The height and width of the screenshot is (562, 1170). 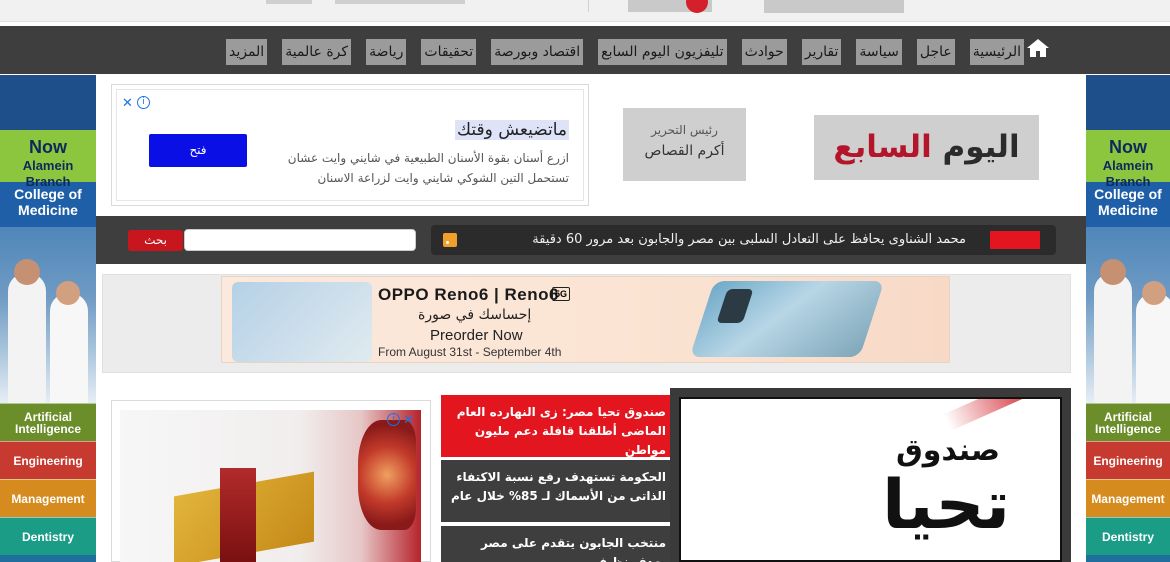 I want to click on product-ad-image, so click(x=270, y=486).